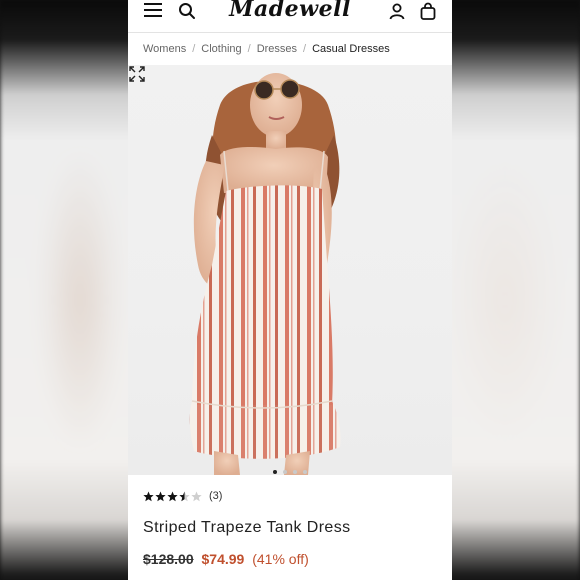  Describe the element at coordinates (290, 496) in the screenshot. I see `product-rating: (3)` at that location.